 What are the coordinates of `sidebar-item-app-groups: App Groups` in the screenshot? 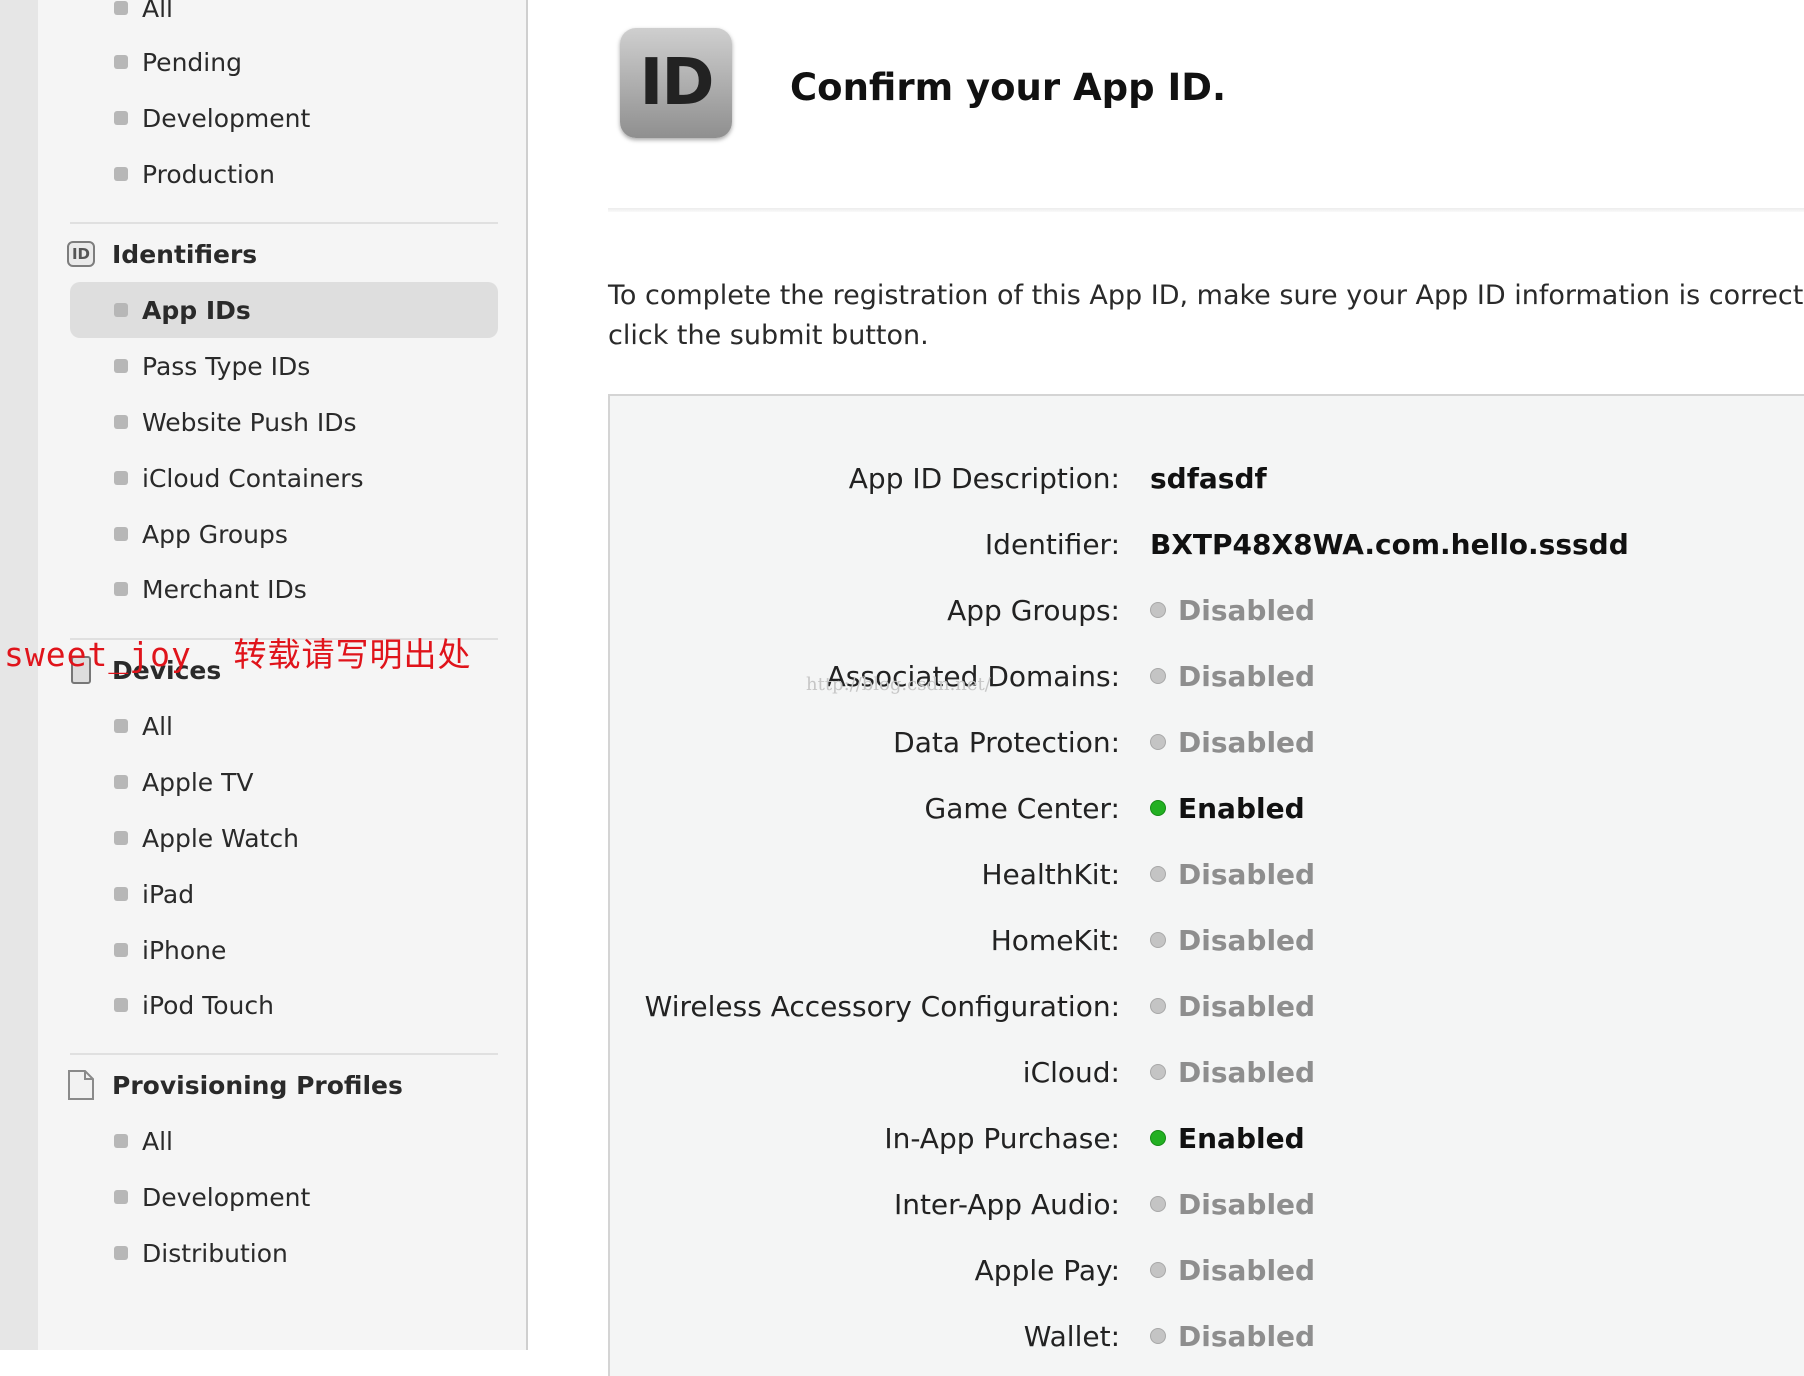 It's located at (284, 534).